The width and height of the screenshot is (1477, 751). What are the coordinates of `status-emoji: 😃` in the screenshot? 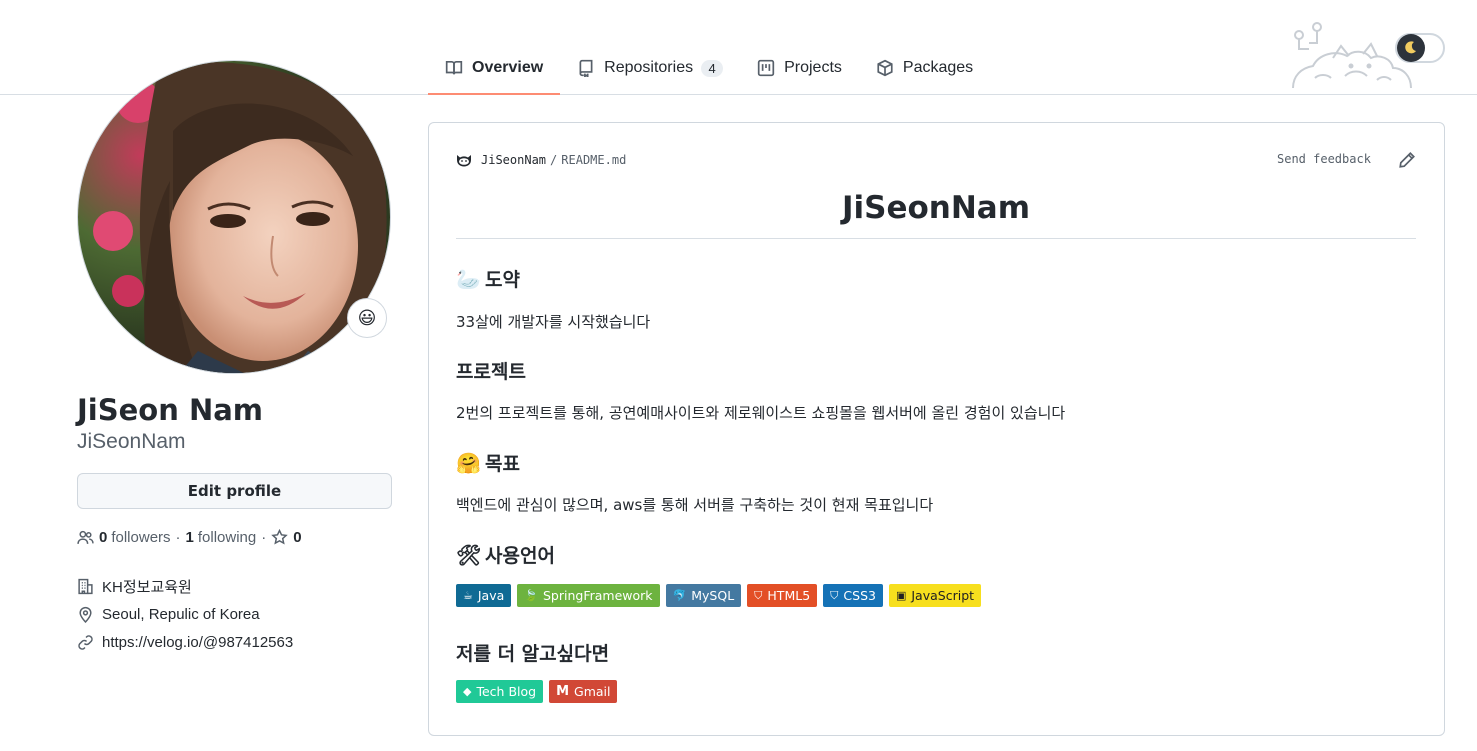 It's located at (367, 317).